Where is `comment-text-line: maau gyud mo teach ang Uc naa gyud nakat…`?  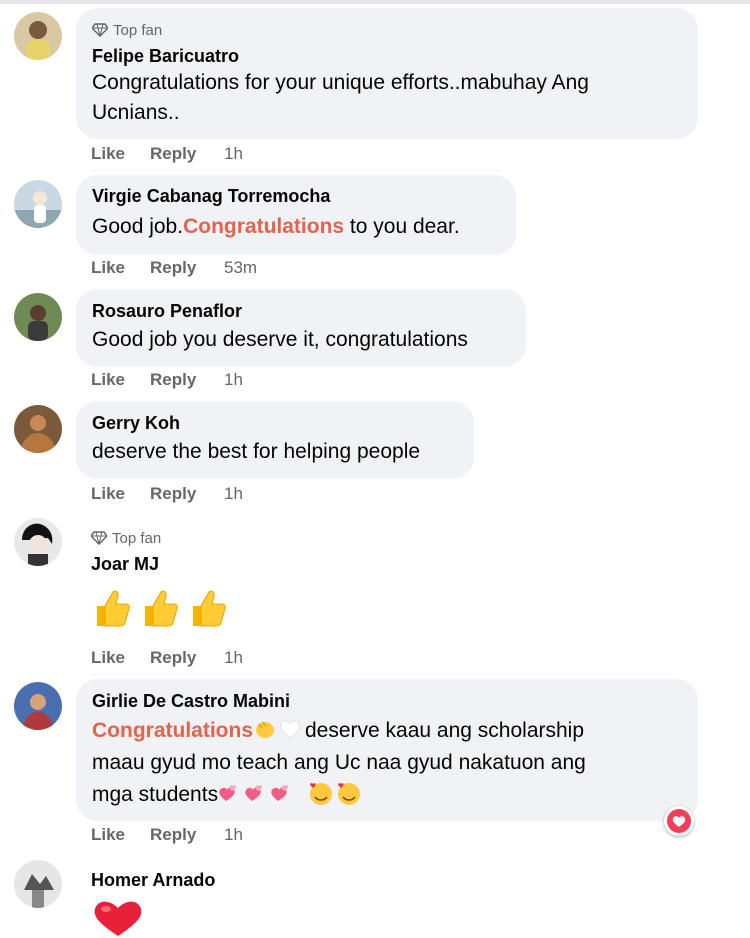 comment-text-line: maau gyud mo teach ang Uc naa gyud nakat… is located at coordinates (339, 762).